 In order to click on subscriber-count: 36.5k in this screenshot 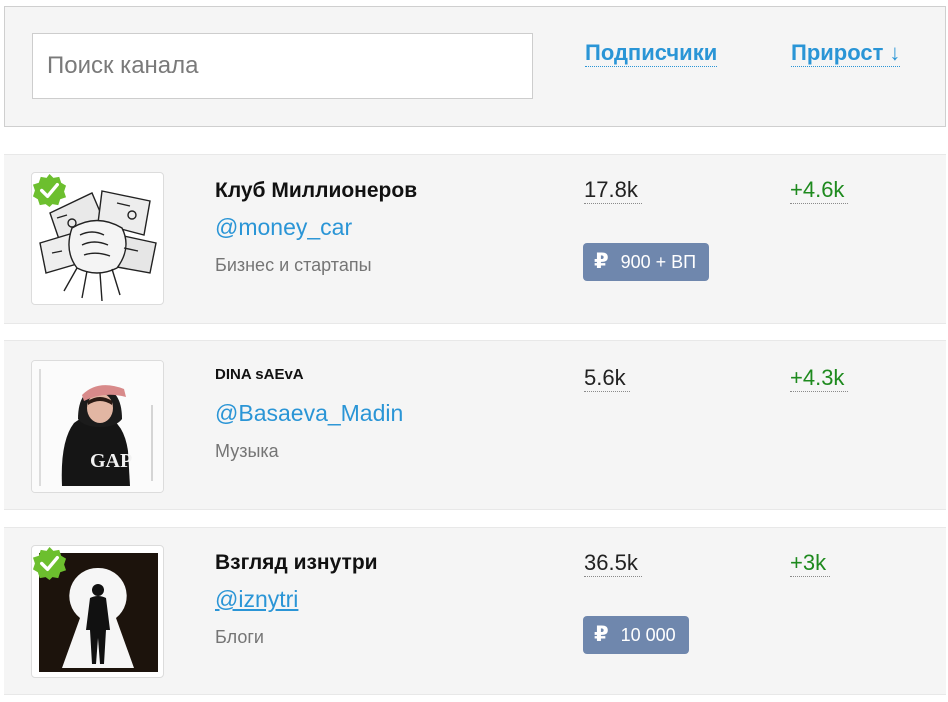, I will do `click(613, 563)`.